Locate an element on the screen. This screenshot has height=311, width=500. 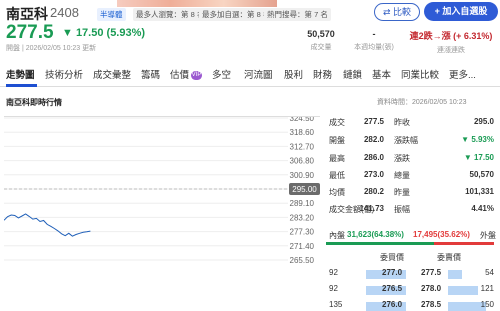
update-timestamp: 開盤 | 2026/02/05 10:23 更新 is located at coordinates (51, 48).